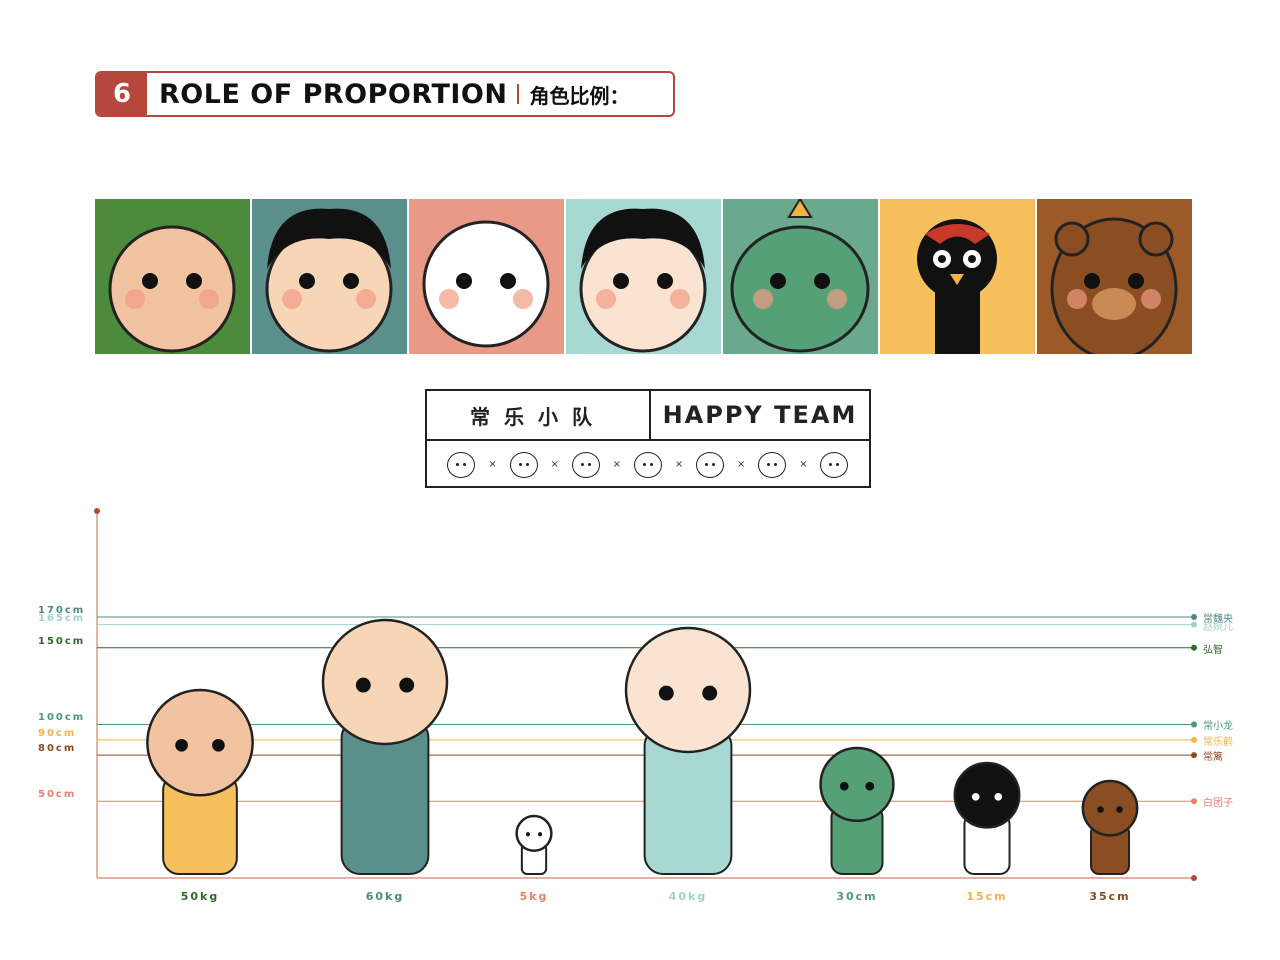 The width and height of the screenshot is (1280, 960). I want to click on character-name-label: 常小龙, so click(1218, 727).